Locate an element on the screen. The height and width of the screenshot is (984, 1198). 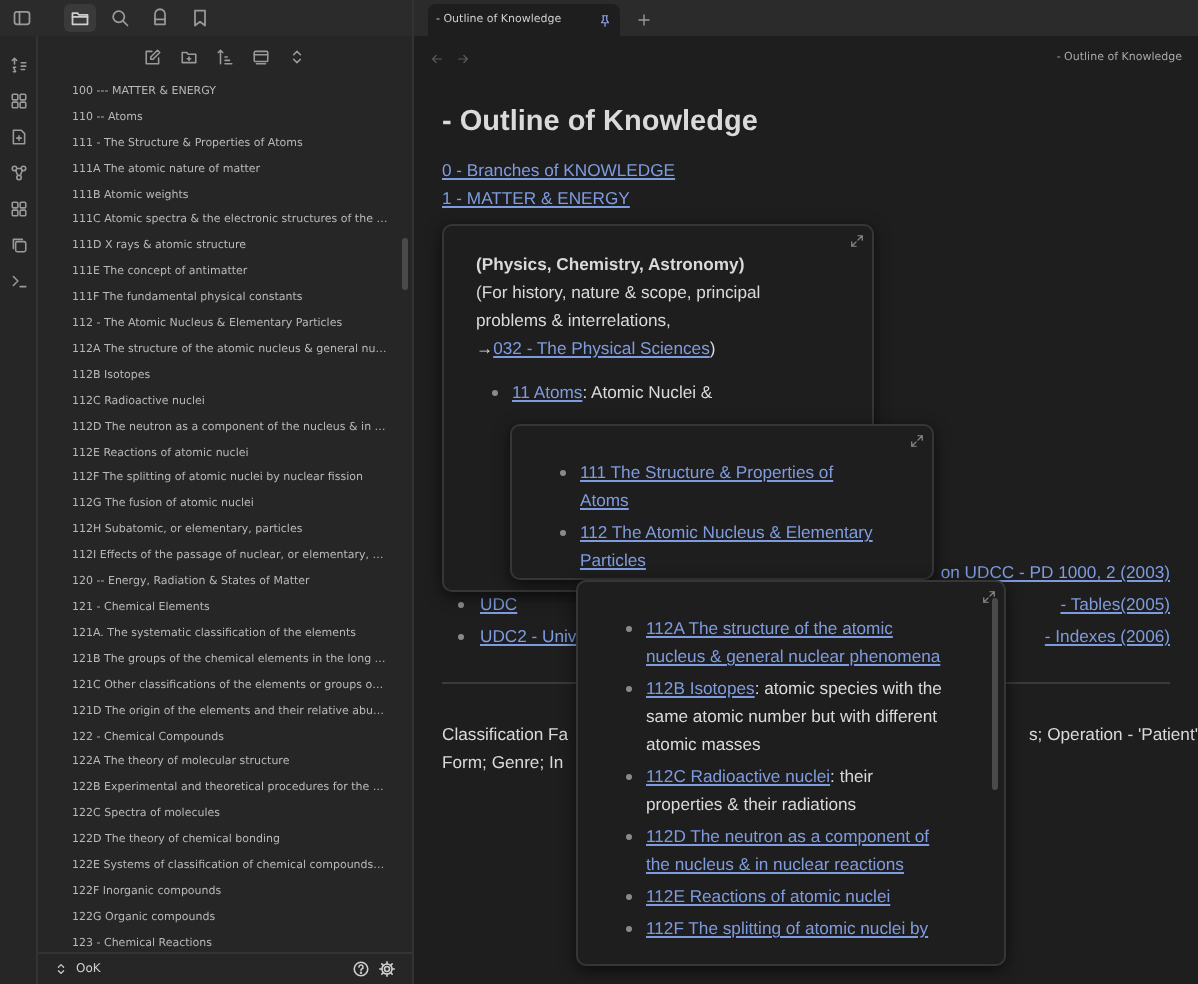
link: 112D The neutron as a component of the nucleus & in nuclear reactions is located at coordinates (799, 850).